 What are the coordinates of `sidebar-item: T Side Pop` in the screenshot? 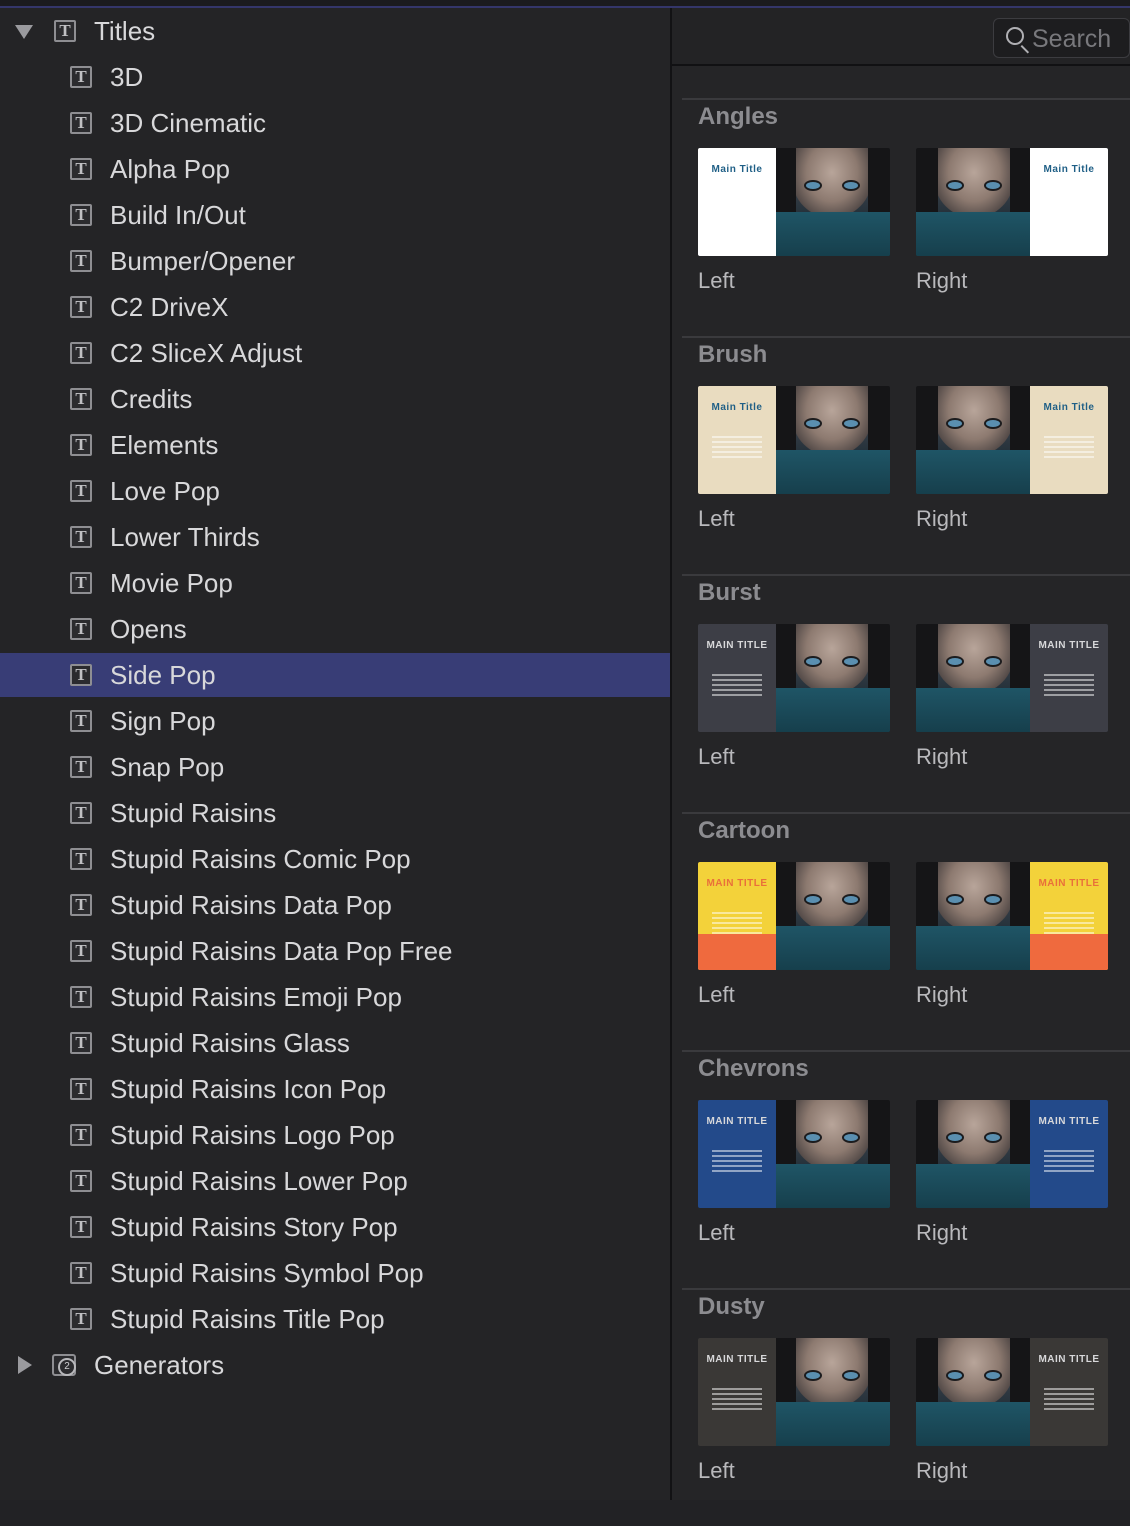 It's located at (335, 675).